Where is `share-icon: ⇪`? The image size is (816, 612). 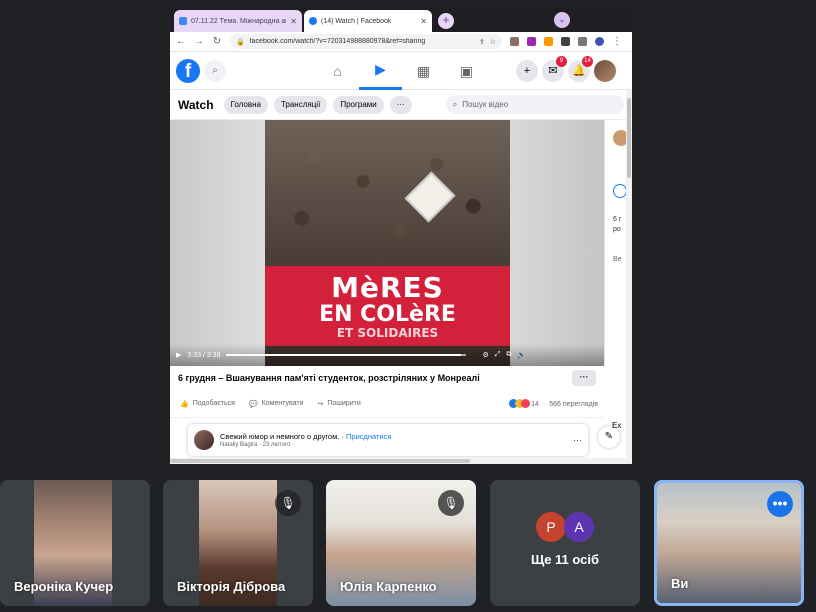 share-icon: ⇪ is located at coordinates (482, 42).